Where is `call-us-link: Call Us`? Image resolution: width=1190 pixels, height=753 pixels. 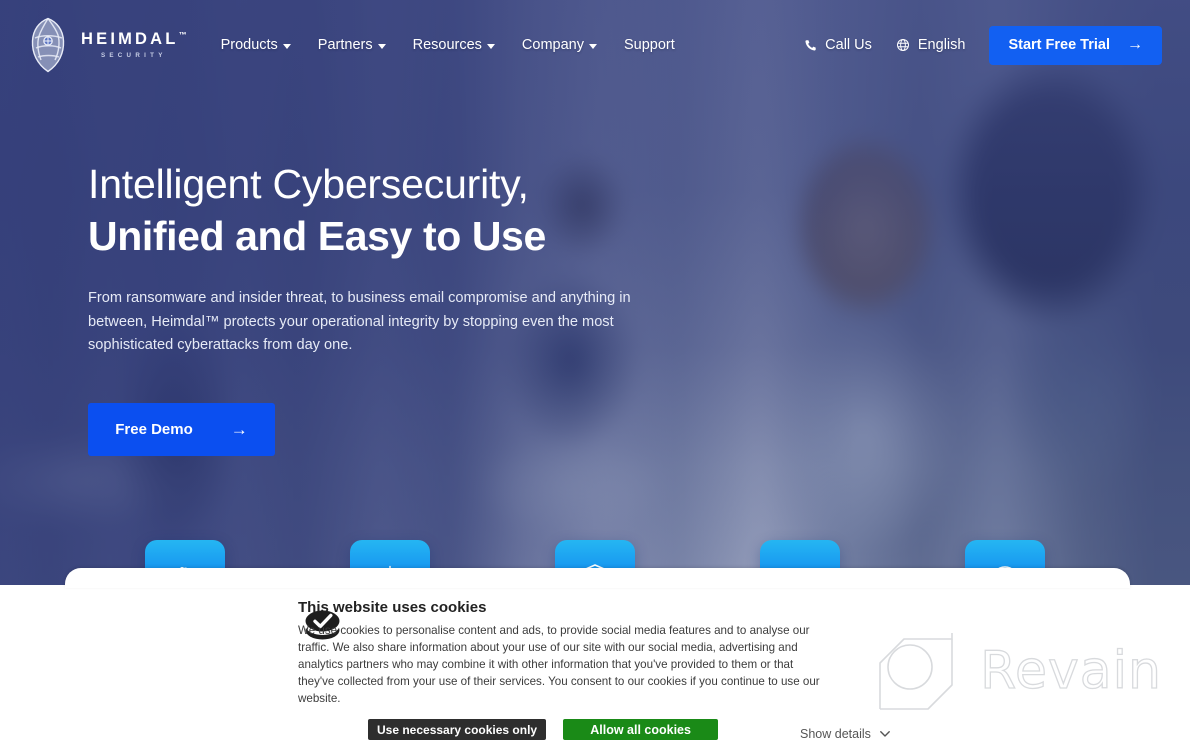
call-us-link: Call Us is located at coordinates (838, 45).